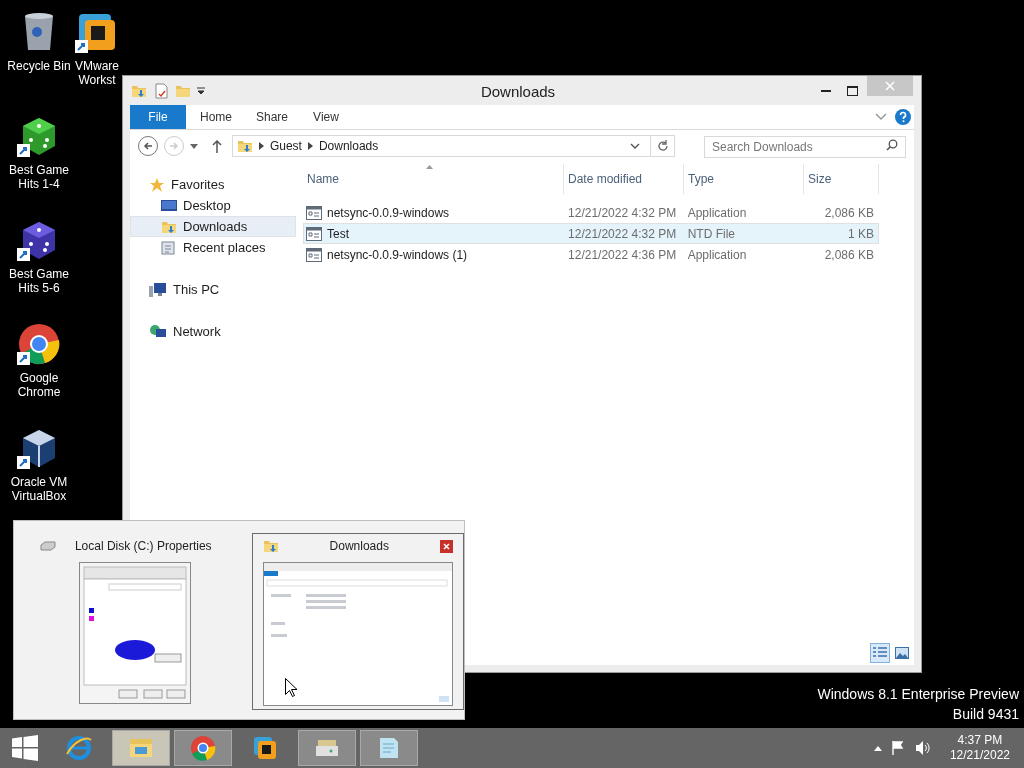 The image size is (1024, 768). I want to click on flag-icon, so click(898, 748).